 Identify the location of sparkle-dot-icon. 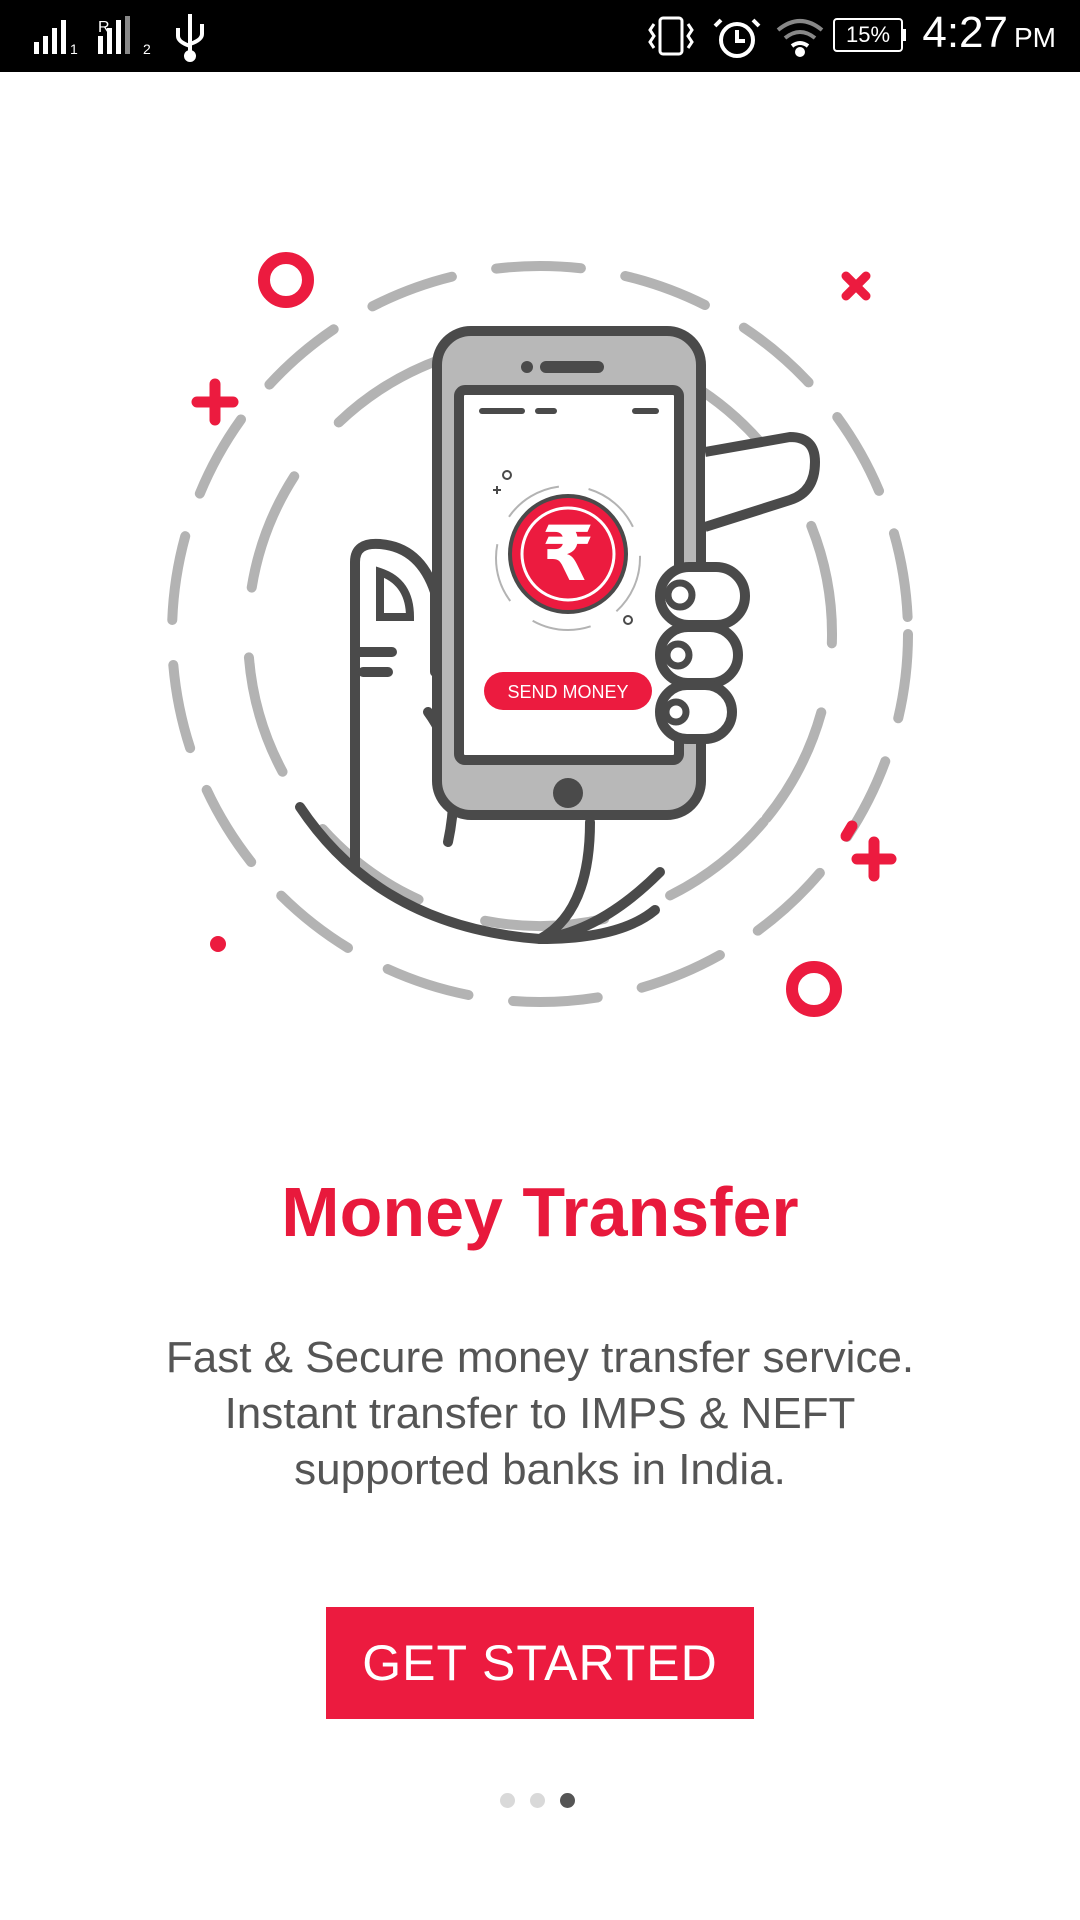
(218, 944).